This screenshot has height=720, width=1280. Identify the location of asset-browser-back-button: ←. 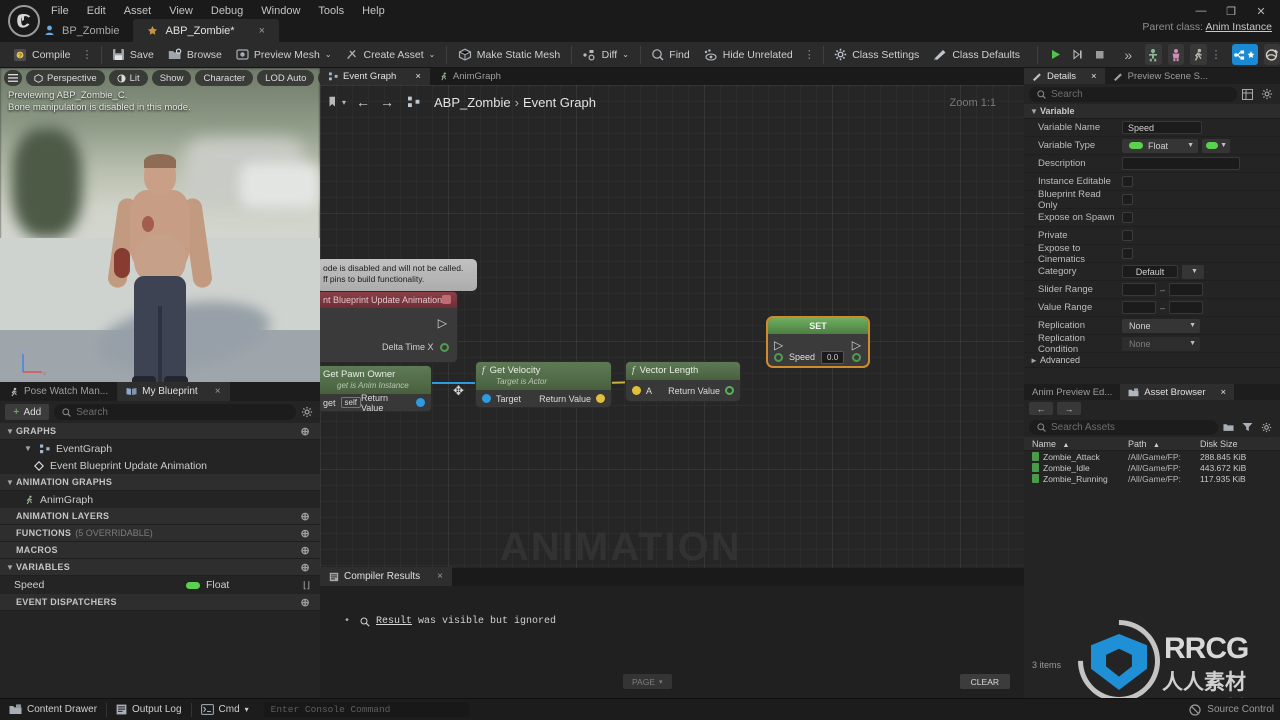
(1041, 408).